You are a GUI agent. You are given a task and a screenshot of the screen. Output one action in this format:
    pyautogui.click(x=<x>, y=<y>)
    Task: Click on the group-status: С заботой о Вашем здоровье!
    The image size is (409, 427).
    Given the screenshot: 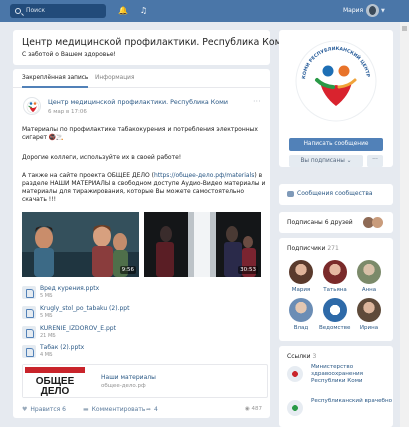 What is the action you would take?
    pyautogui.click(x=69, y=54)
    